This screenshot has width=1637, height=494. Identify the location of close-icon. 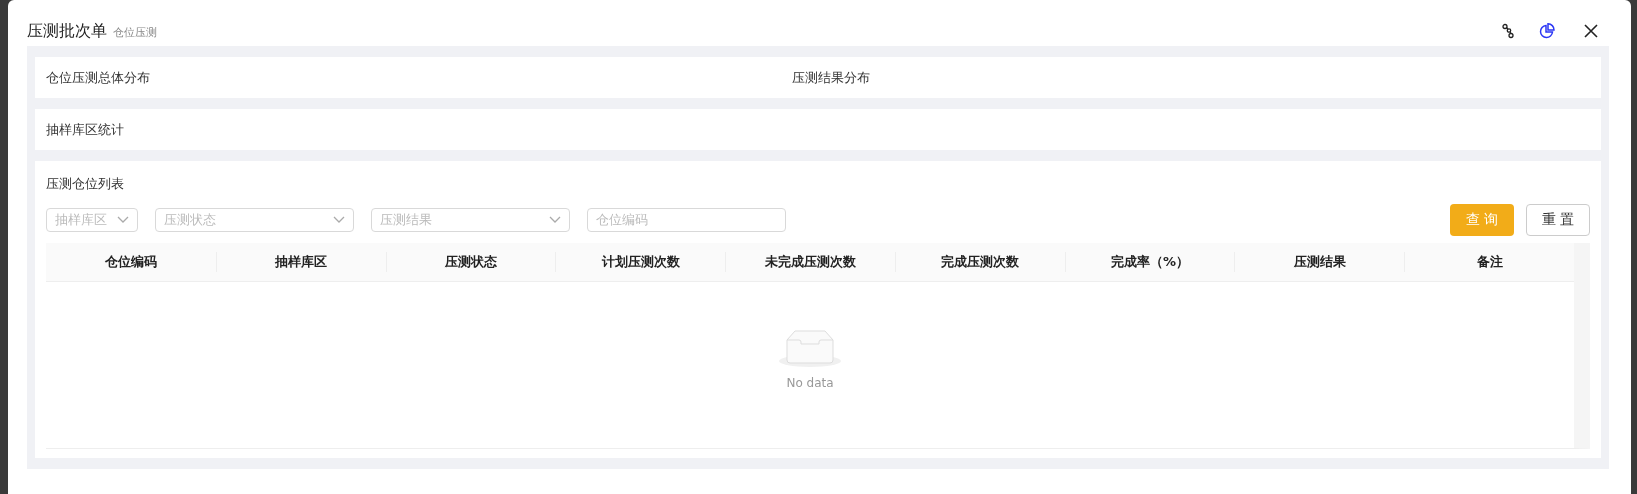
(1591, 31).